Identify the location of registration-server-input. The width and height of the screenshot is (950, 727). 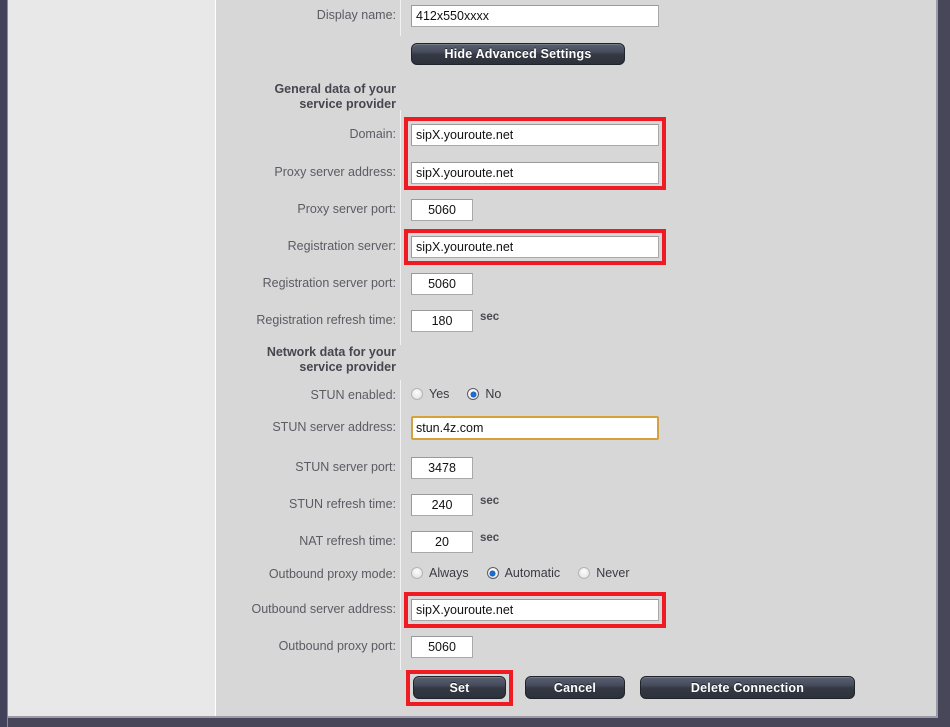
(535, 247).